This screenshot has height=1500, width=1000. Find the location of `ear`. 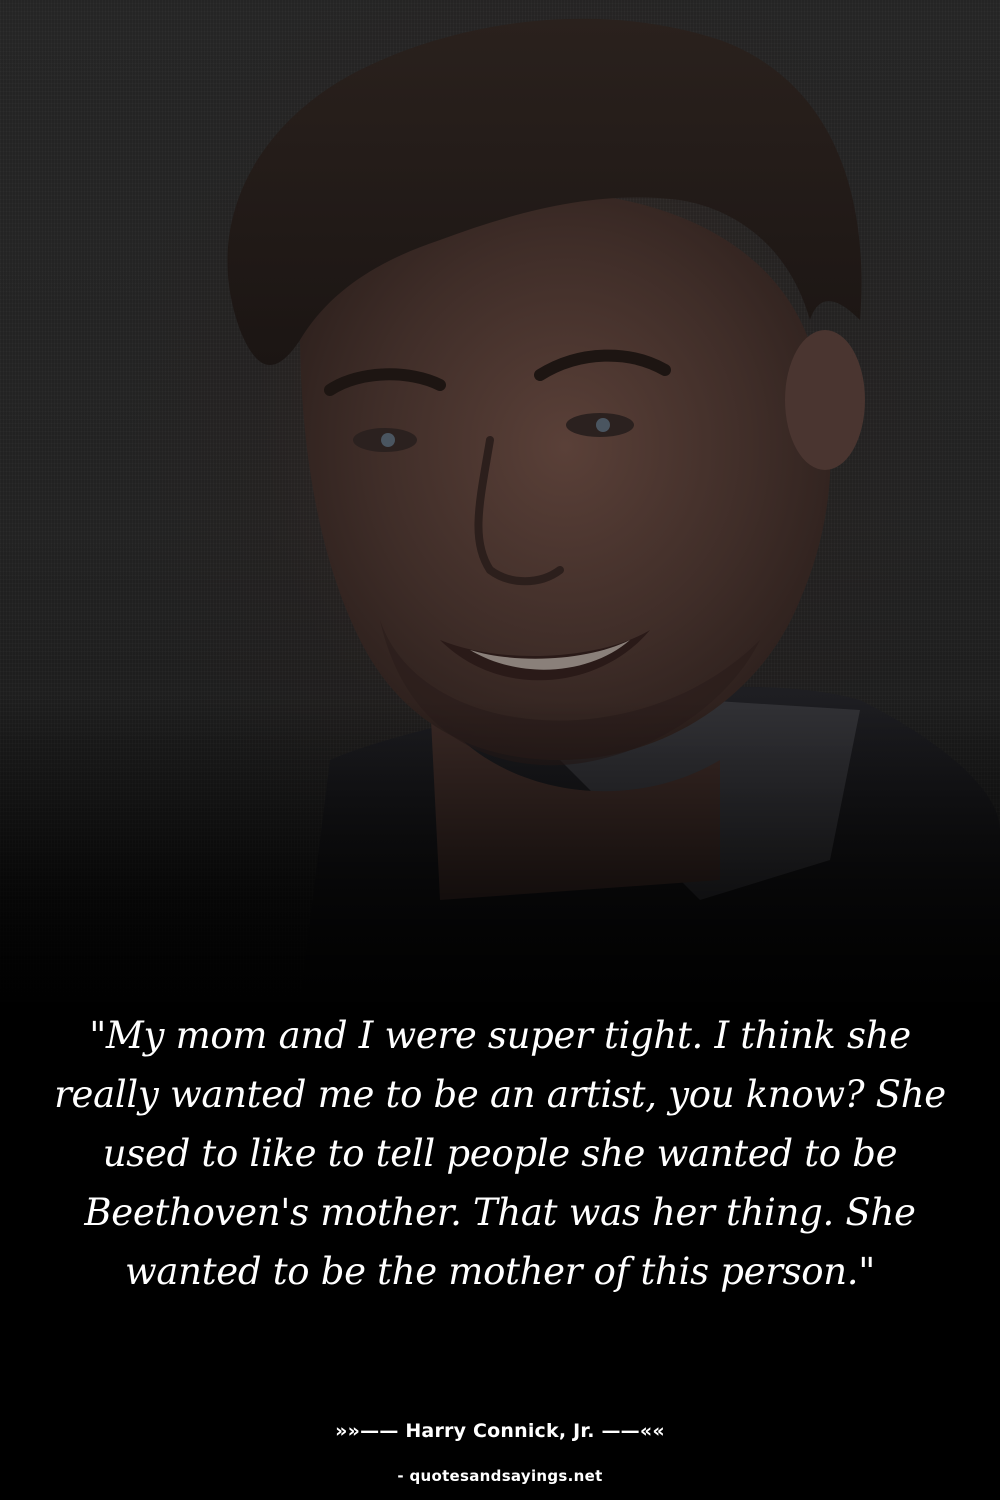

ear is located at coordinates (825, 400).